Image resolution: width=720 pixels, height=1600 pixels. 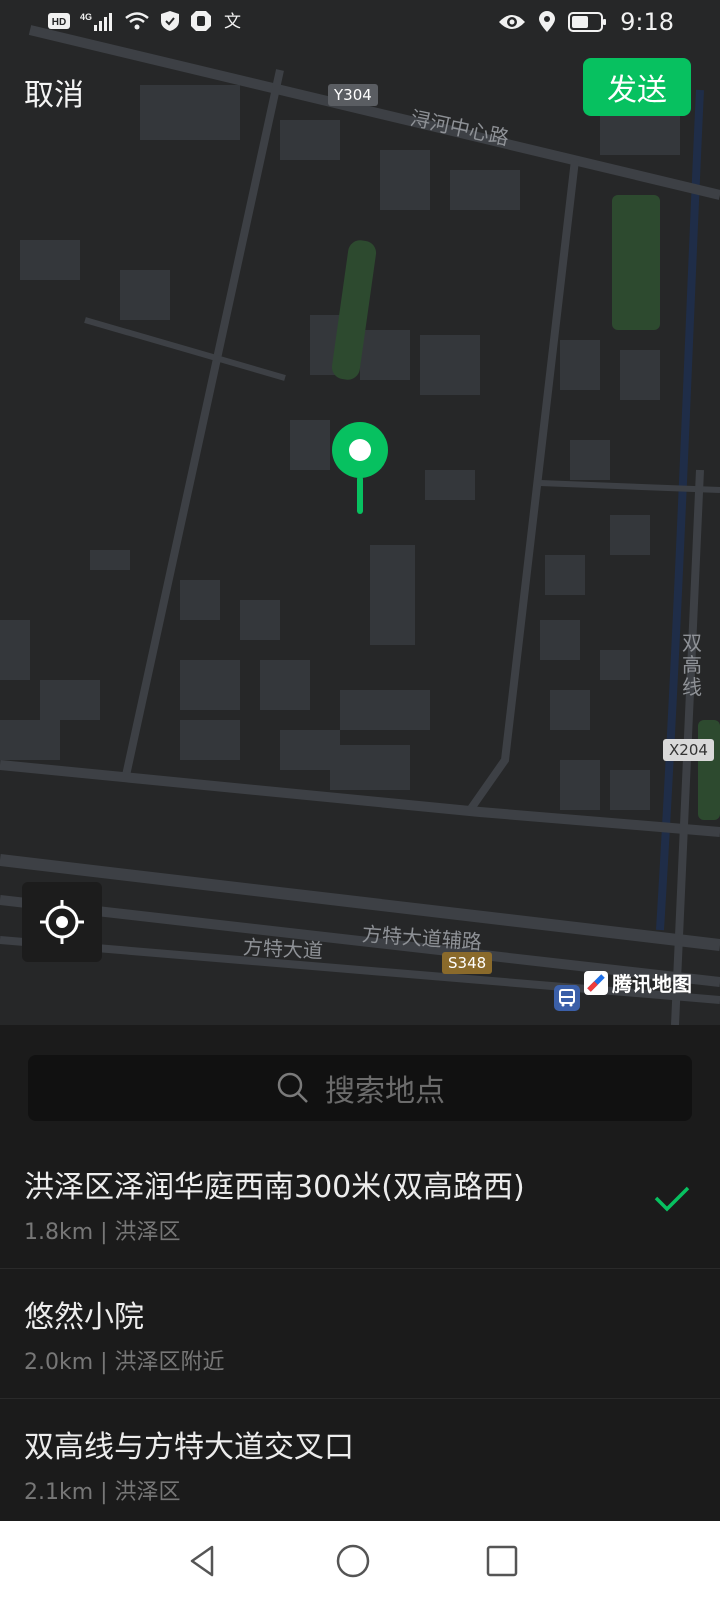 I want to click on status-time: 9:18, so click(x=647, y=22).